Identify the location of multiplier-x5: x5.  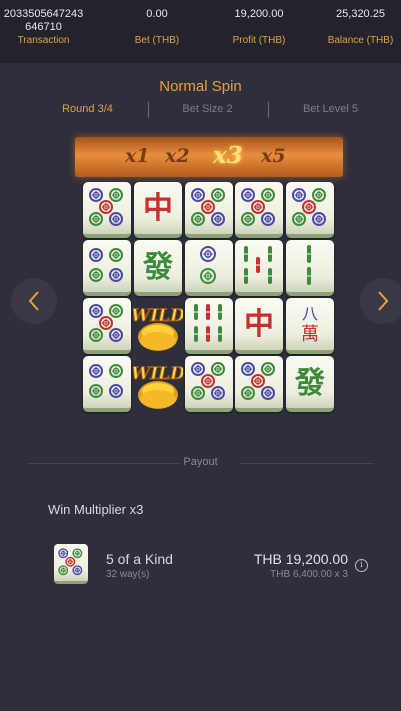
(273, 156).